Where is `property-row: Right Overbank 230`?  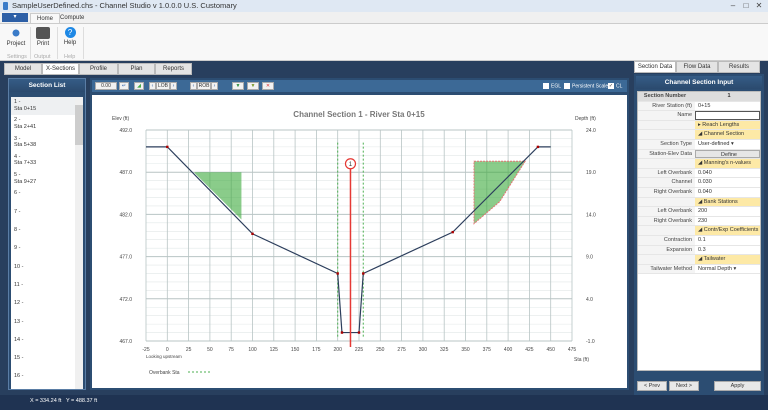 property-row: Right Overbank 230 is located at coordinates (699, 221).